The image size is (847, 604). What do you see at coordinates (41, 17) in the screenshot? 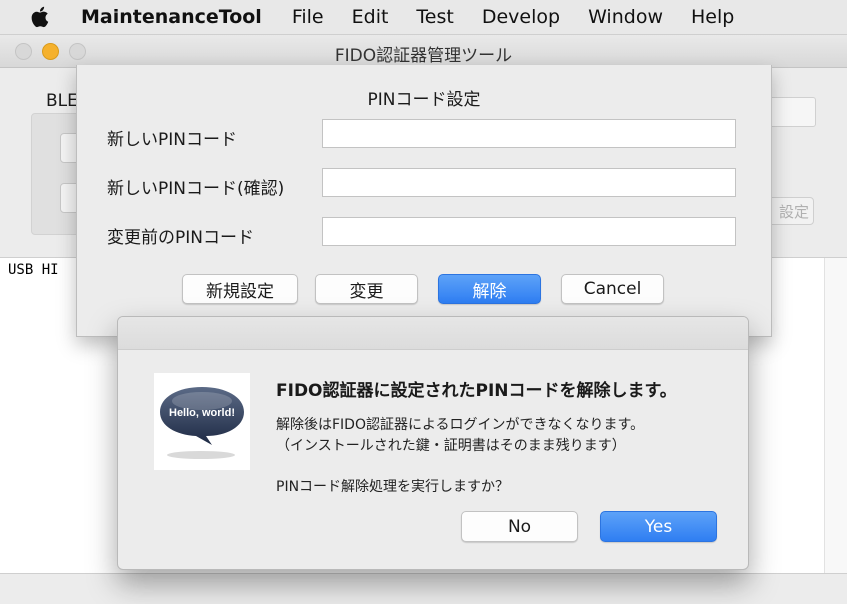
I see `apple-icon` at bounding box center [41, 17].